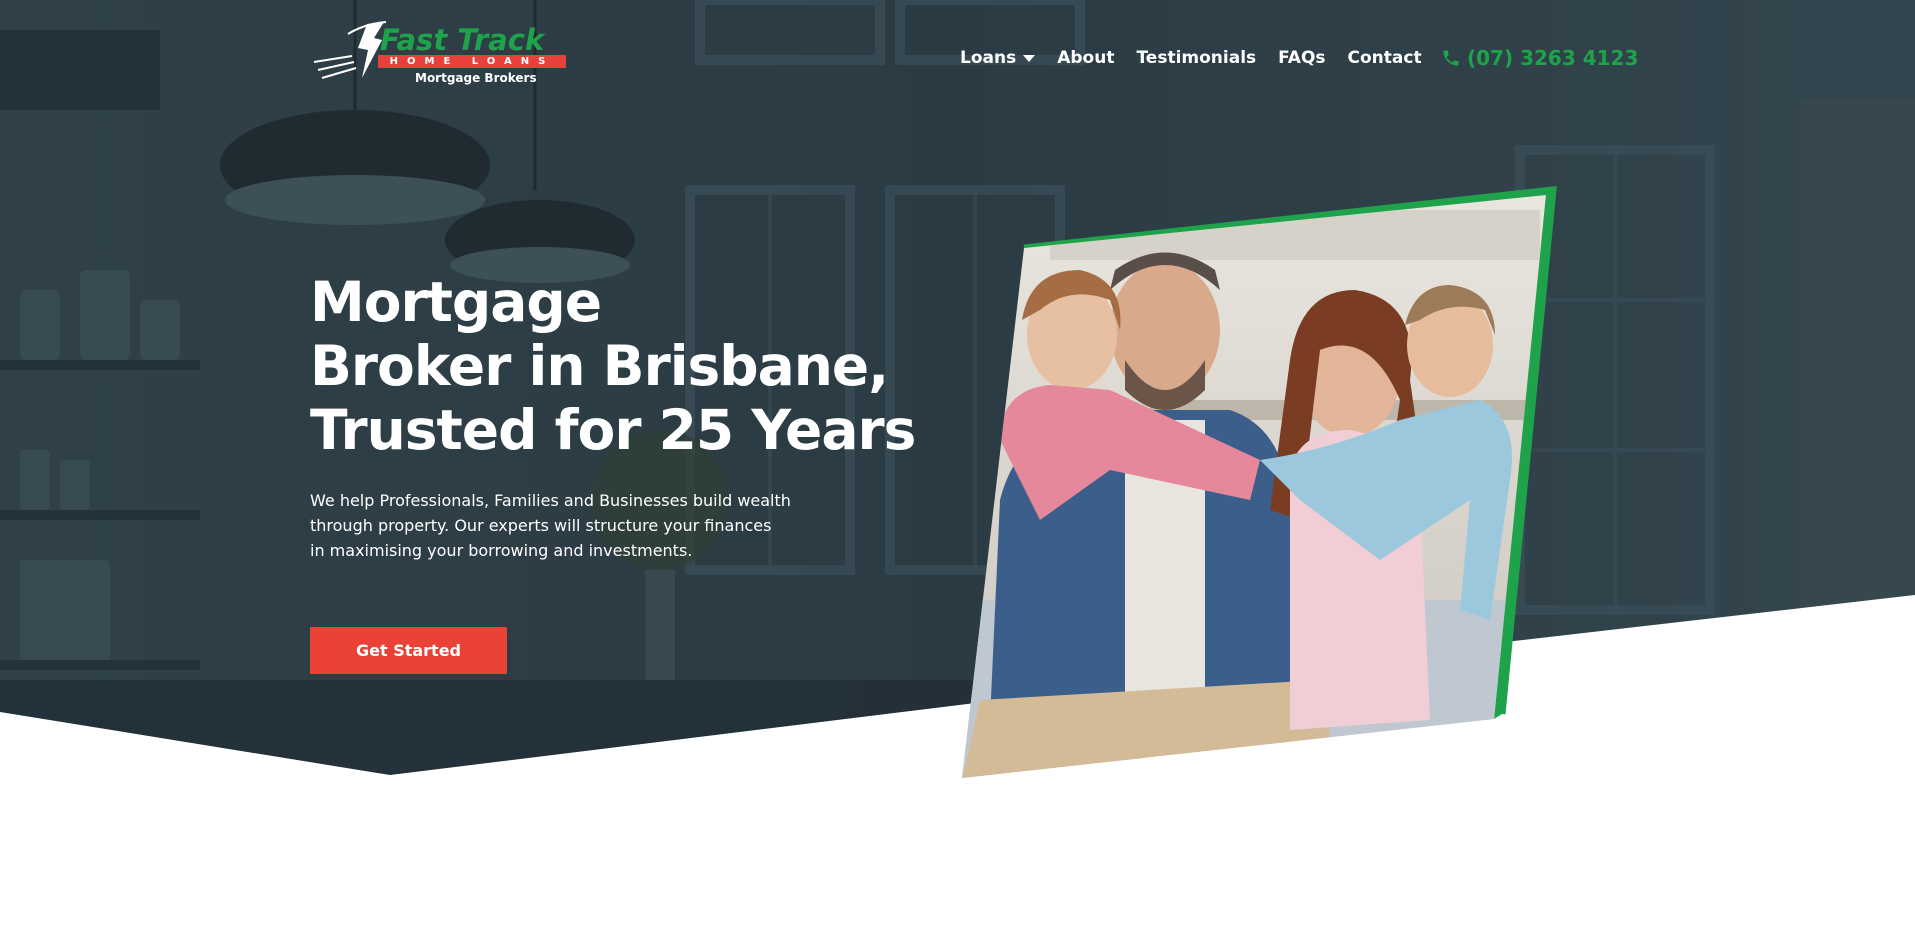 The image size is (1915, 942). I want to click on phone-link: (07) 3263 4123, so click(1539, 58).